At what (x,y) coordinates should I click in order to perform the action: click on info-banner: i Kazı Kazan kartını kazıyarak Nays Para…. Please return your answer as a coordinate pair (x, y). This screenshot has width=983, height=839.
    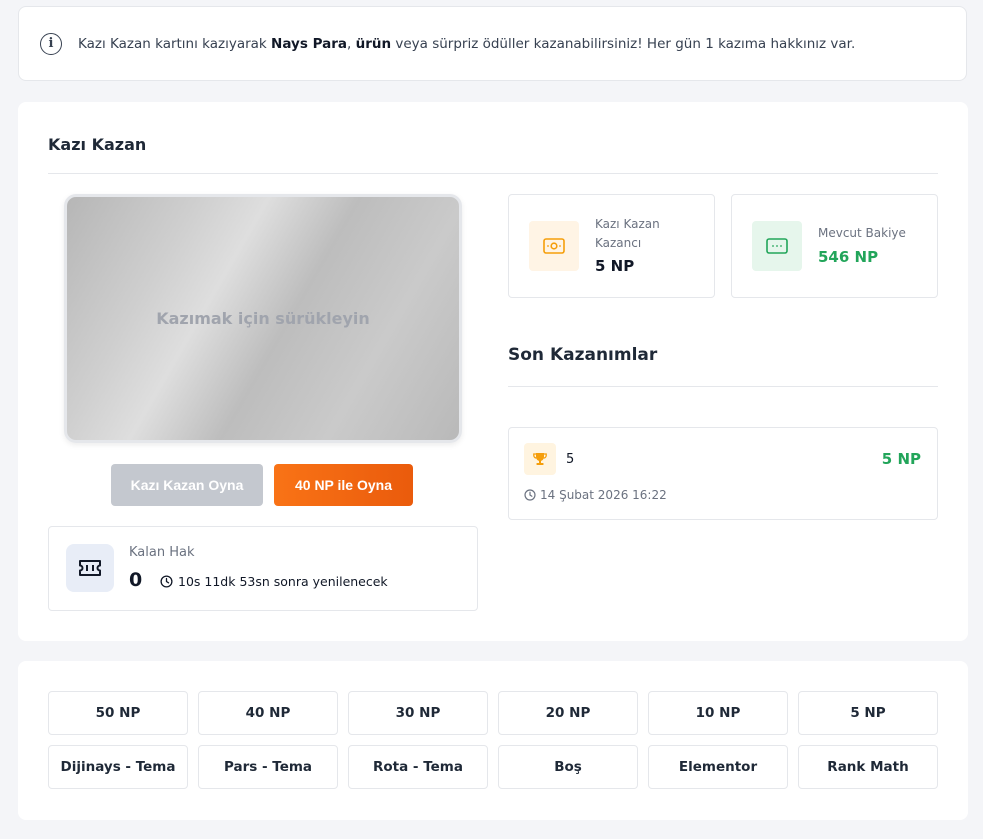
    Looking at the image, I should click on (492, 43).